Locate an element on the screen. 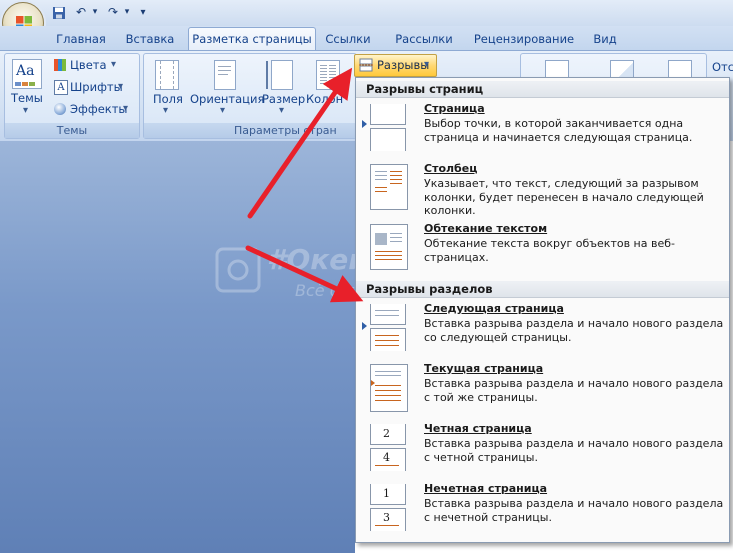 This screenshot has width=733, height=553. annotation-arrows is located at coordinates (304, 185).